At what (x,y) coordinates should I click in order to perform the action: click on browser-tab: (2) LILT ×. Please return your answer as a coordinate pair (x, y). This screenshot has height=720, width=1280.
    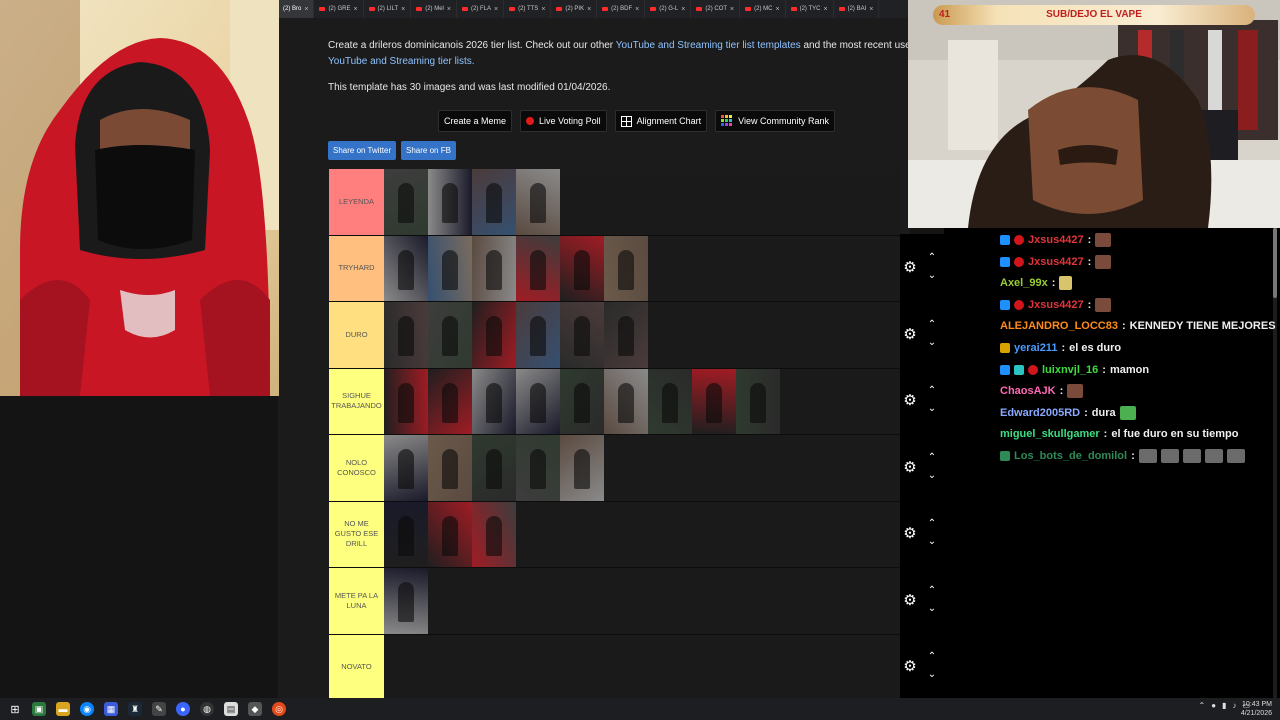
    Looking at the image, I should click on (388, 9).